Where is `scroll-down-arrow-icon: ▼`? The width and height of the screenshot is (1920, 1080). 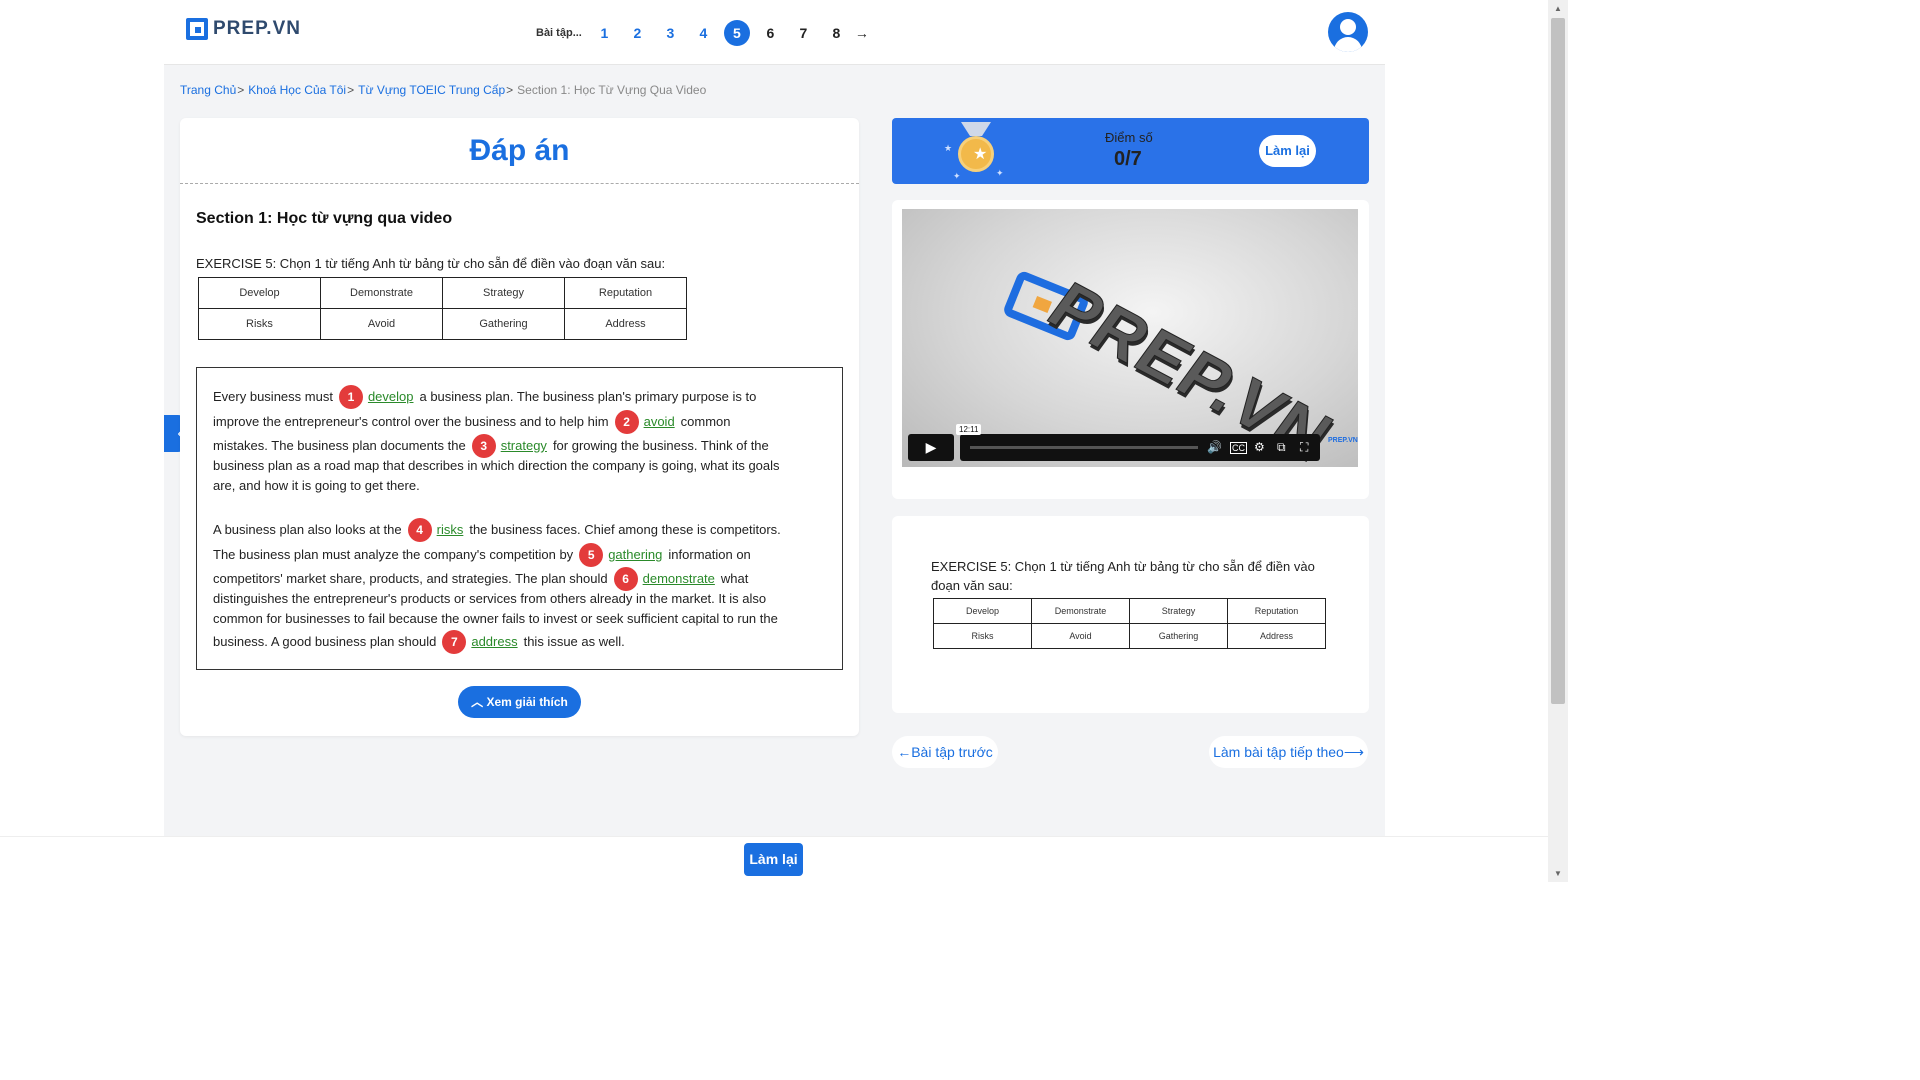
scroll-down-arrow-icon: ▼ is located at coordinates (1558, 873).